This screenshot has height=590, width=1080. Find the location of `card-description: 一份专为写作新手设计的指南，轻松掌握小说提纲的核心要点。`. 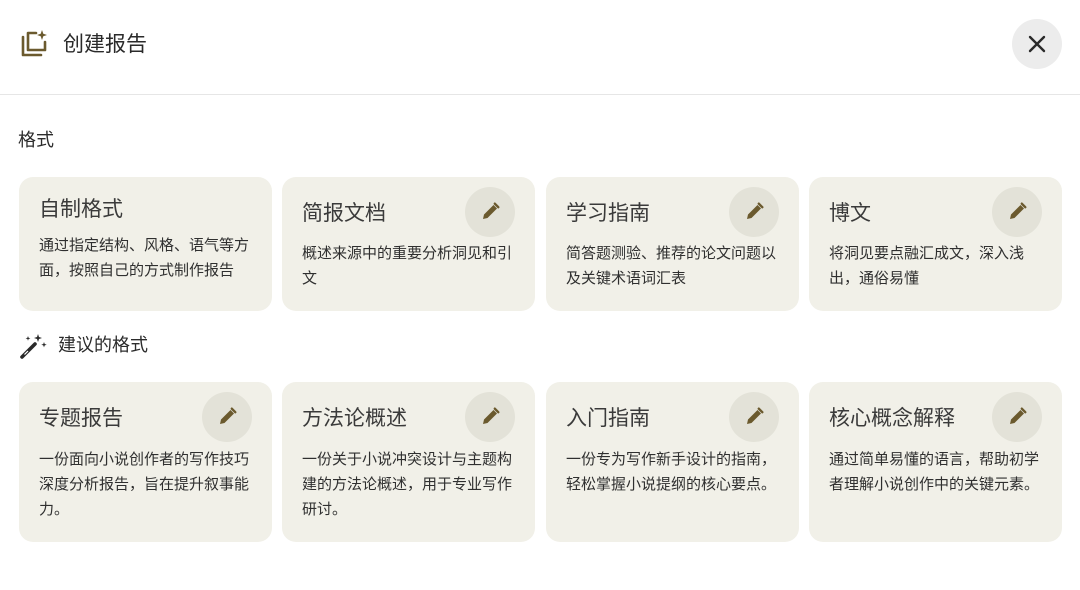

card-description: 一份专为写作新手设计的指南，轻松掌握小说提纲的核心要点。 is located at coordinates (671, 471).